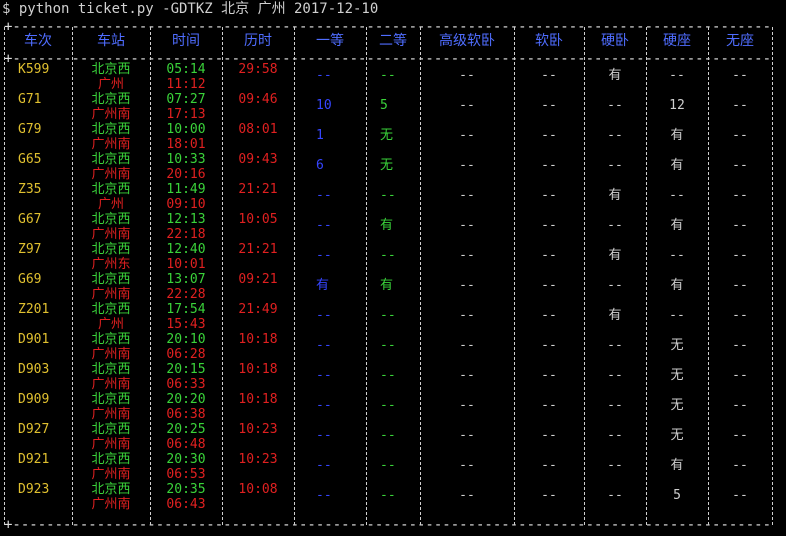 Image resolution: width=786 pixels, height=536 pixels. I want to click on first-class-seats: 有, so click(323, 285).